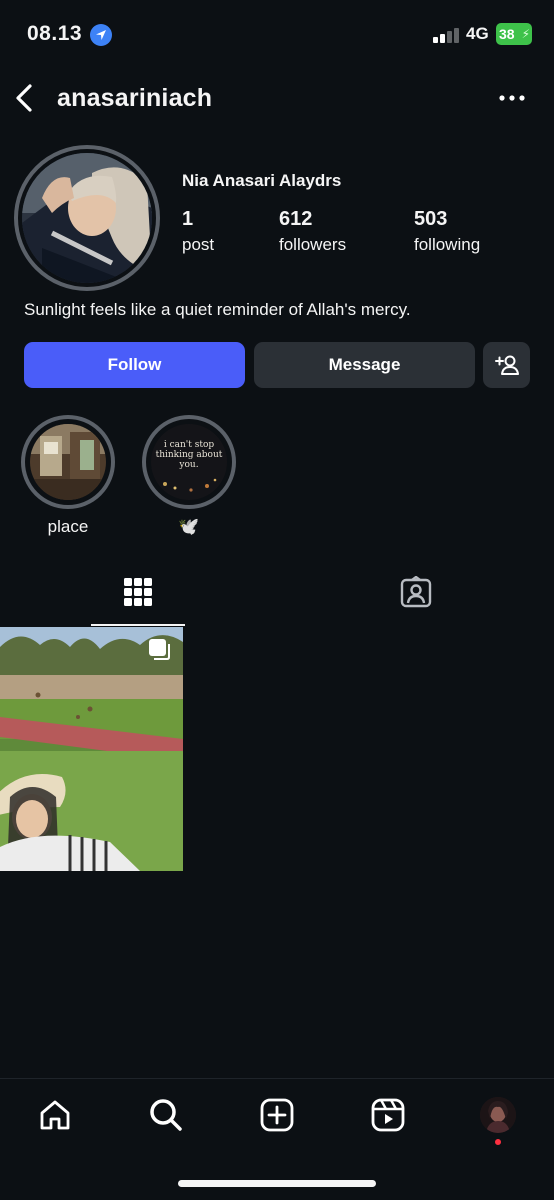 The height and width of the screenshot is (1200, 554). What do you see at coordinates (431, 219) in the screenshot?
I see `stat-value: 503` at bounding box center [431, 219].